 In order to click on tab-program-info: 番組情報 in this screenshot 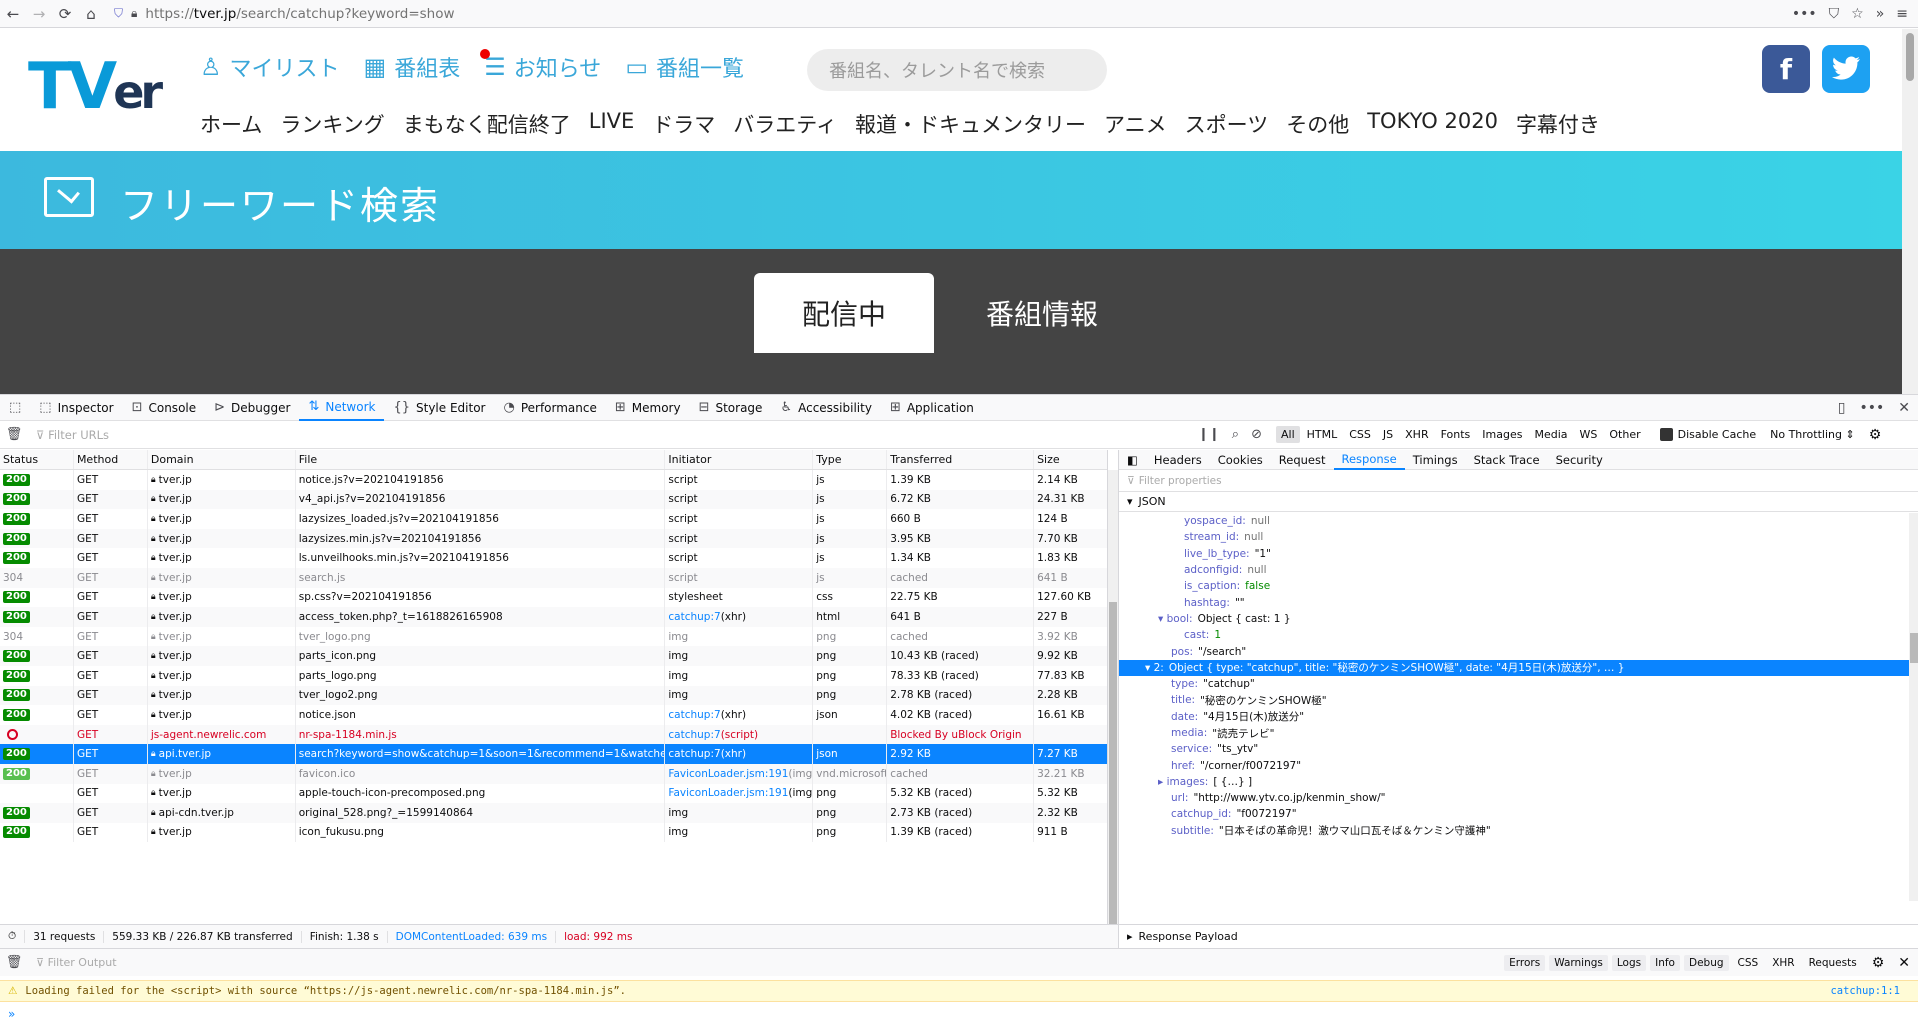, I will do `click(1042, 313)`.